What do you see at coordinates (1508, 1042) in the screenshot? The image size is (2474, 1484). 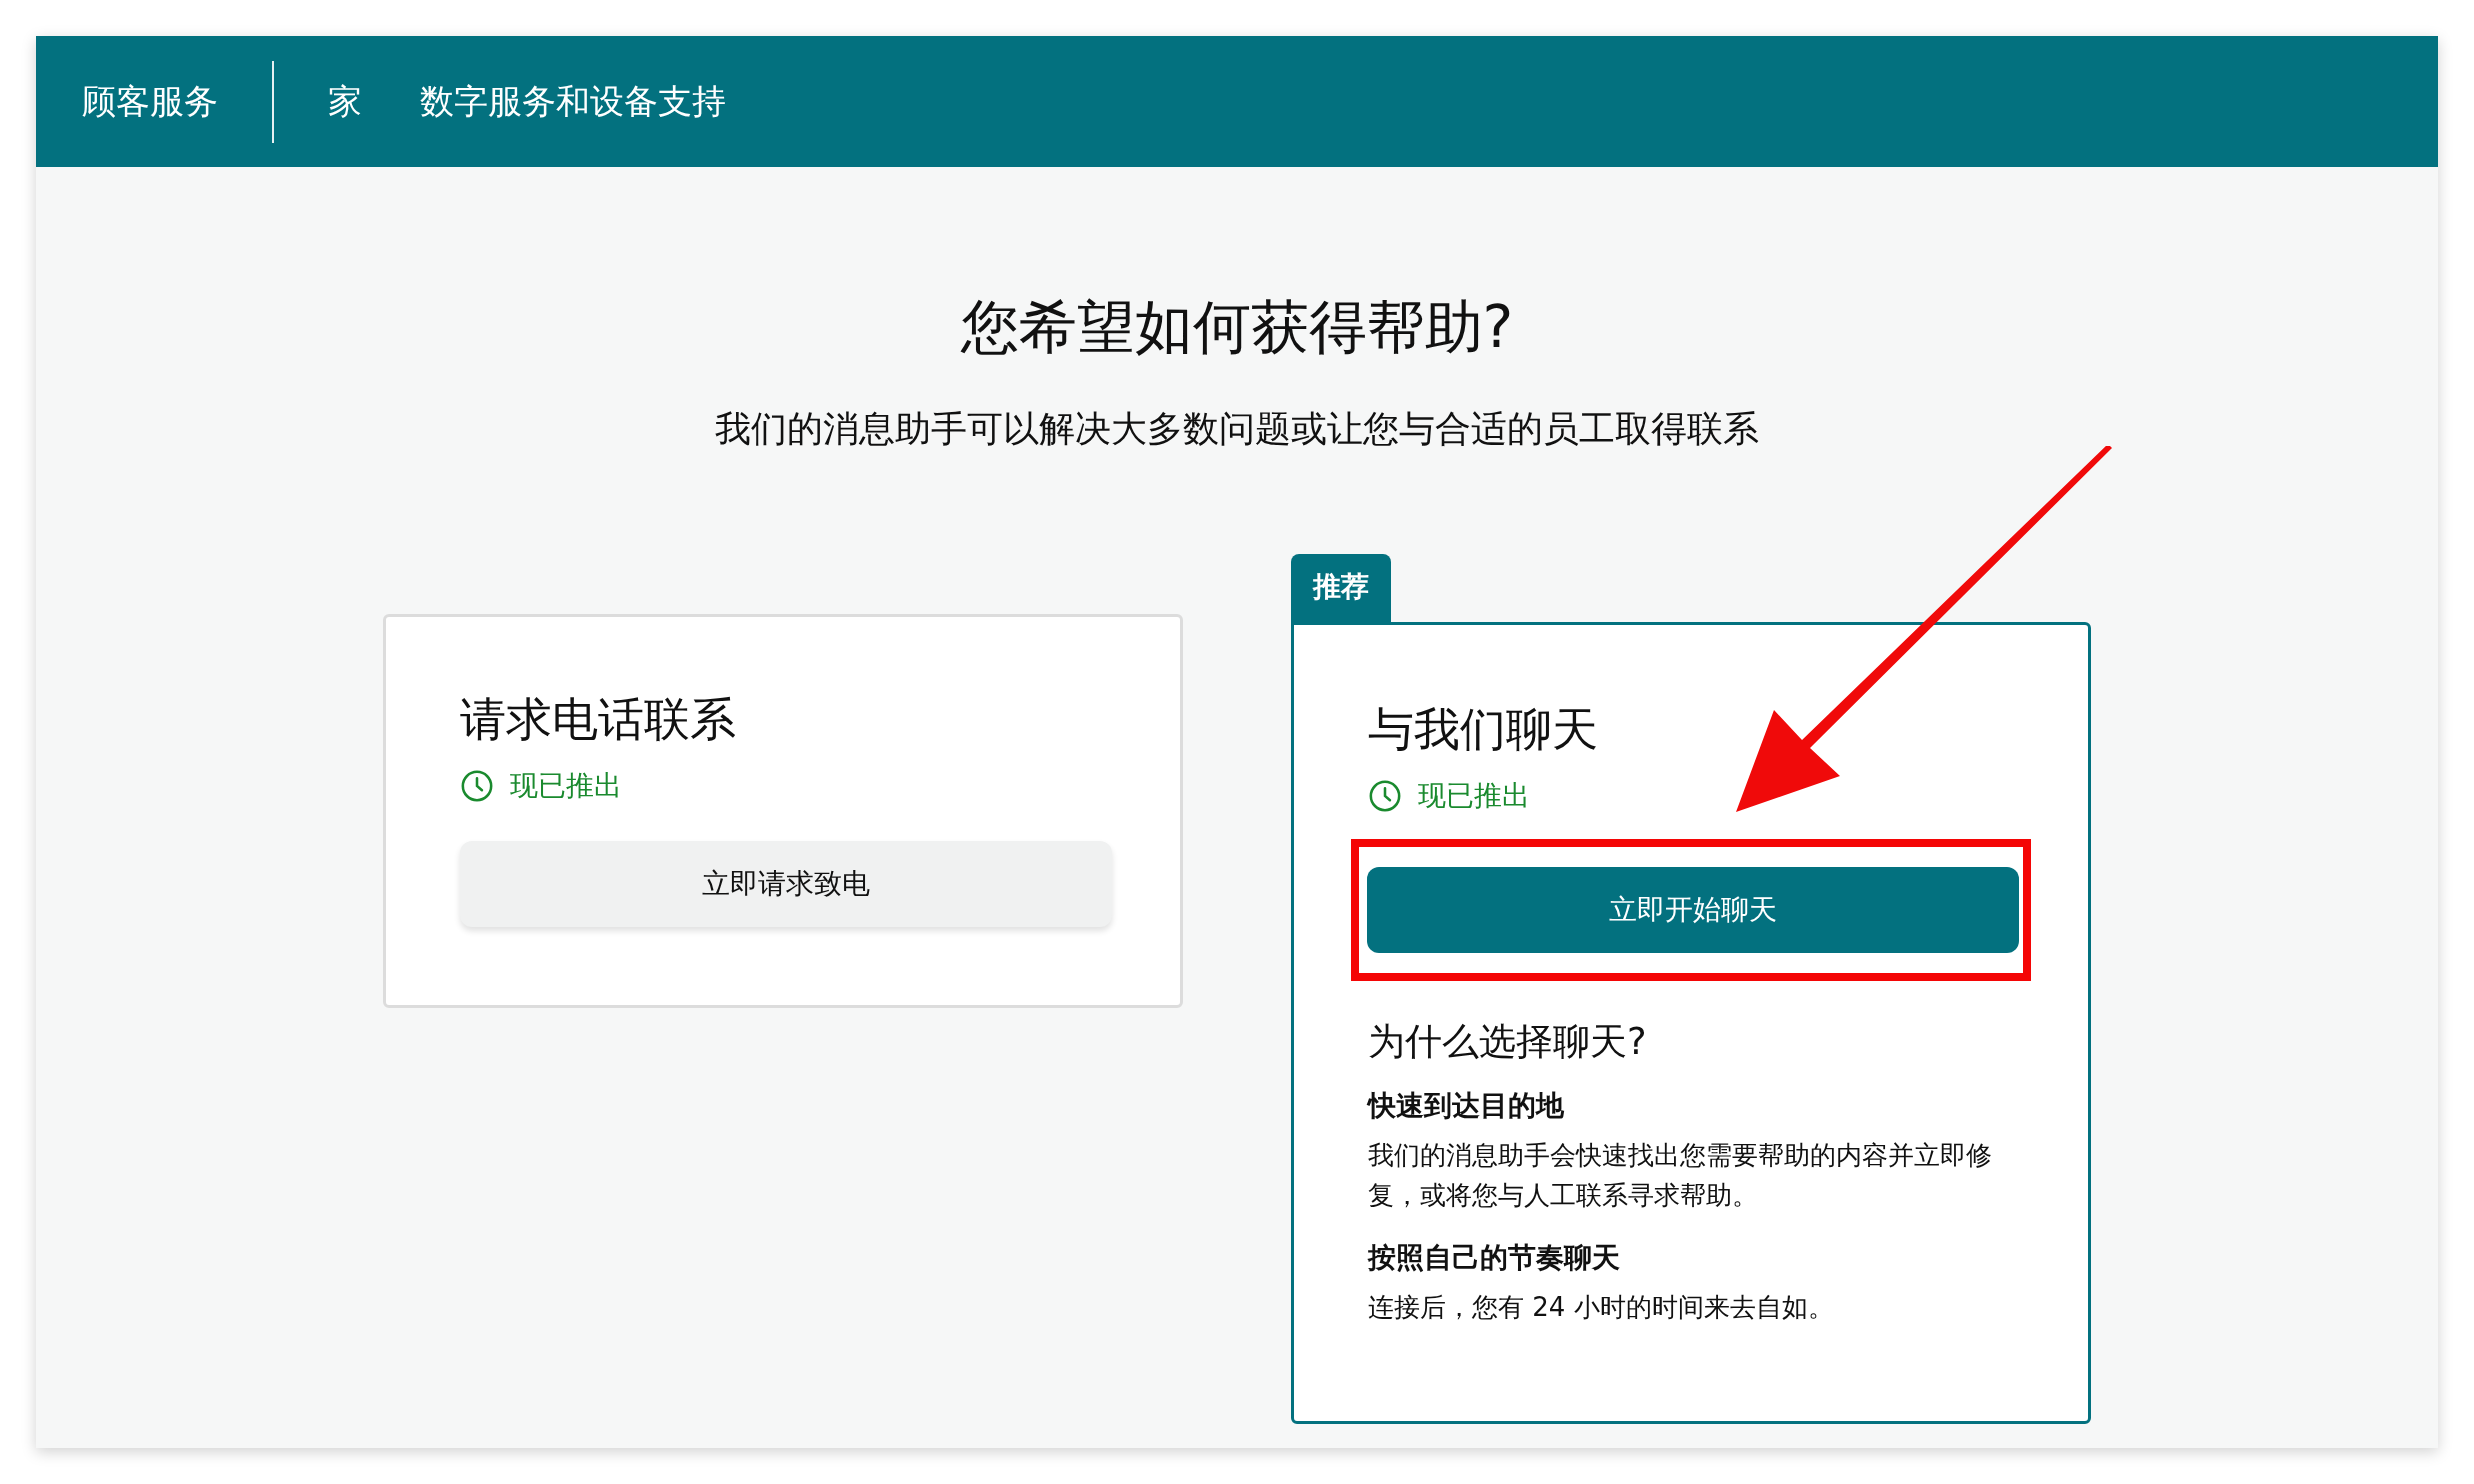 I see `section-heading: 为什么选择聊天?` at bounding box center [1508, 1042].